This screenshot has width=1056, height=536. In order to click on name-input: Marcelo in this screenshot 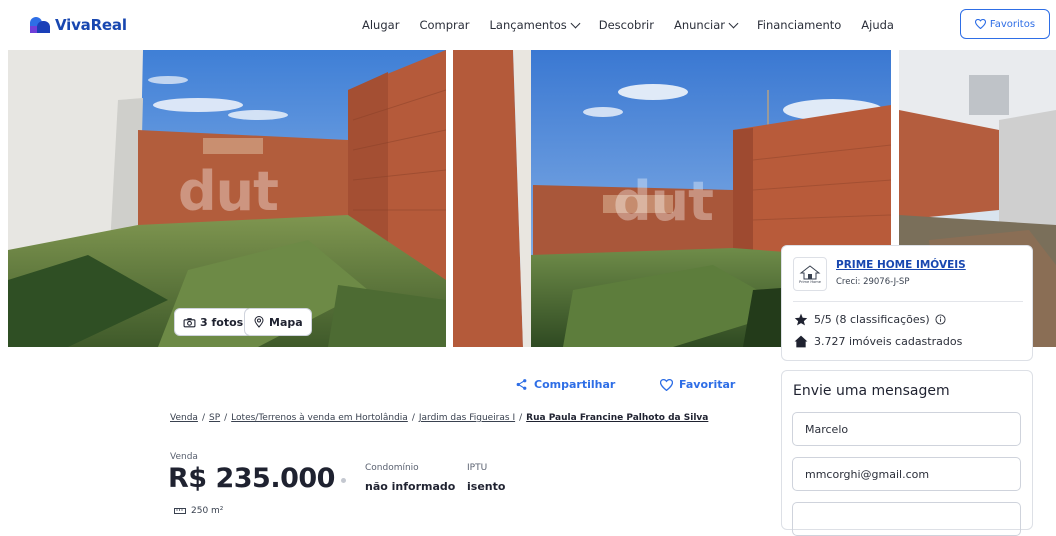, I will do `click(906, 429)`.